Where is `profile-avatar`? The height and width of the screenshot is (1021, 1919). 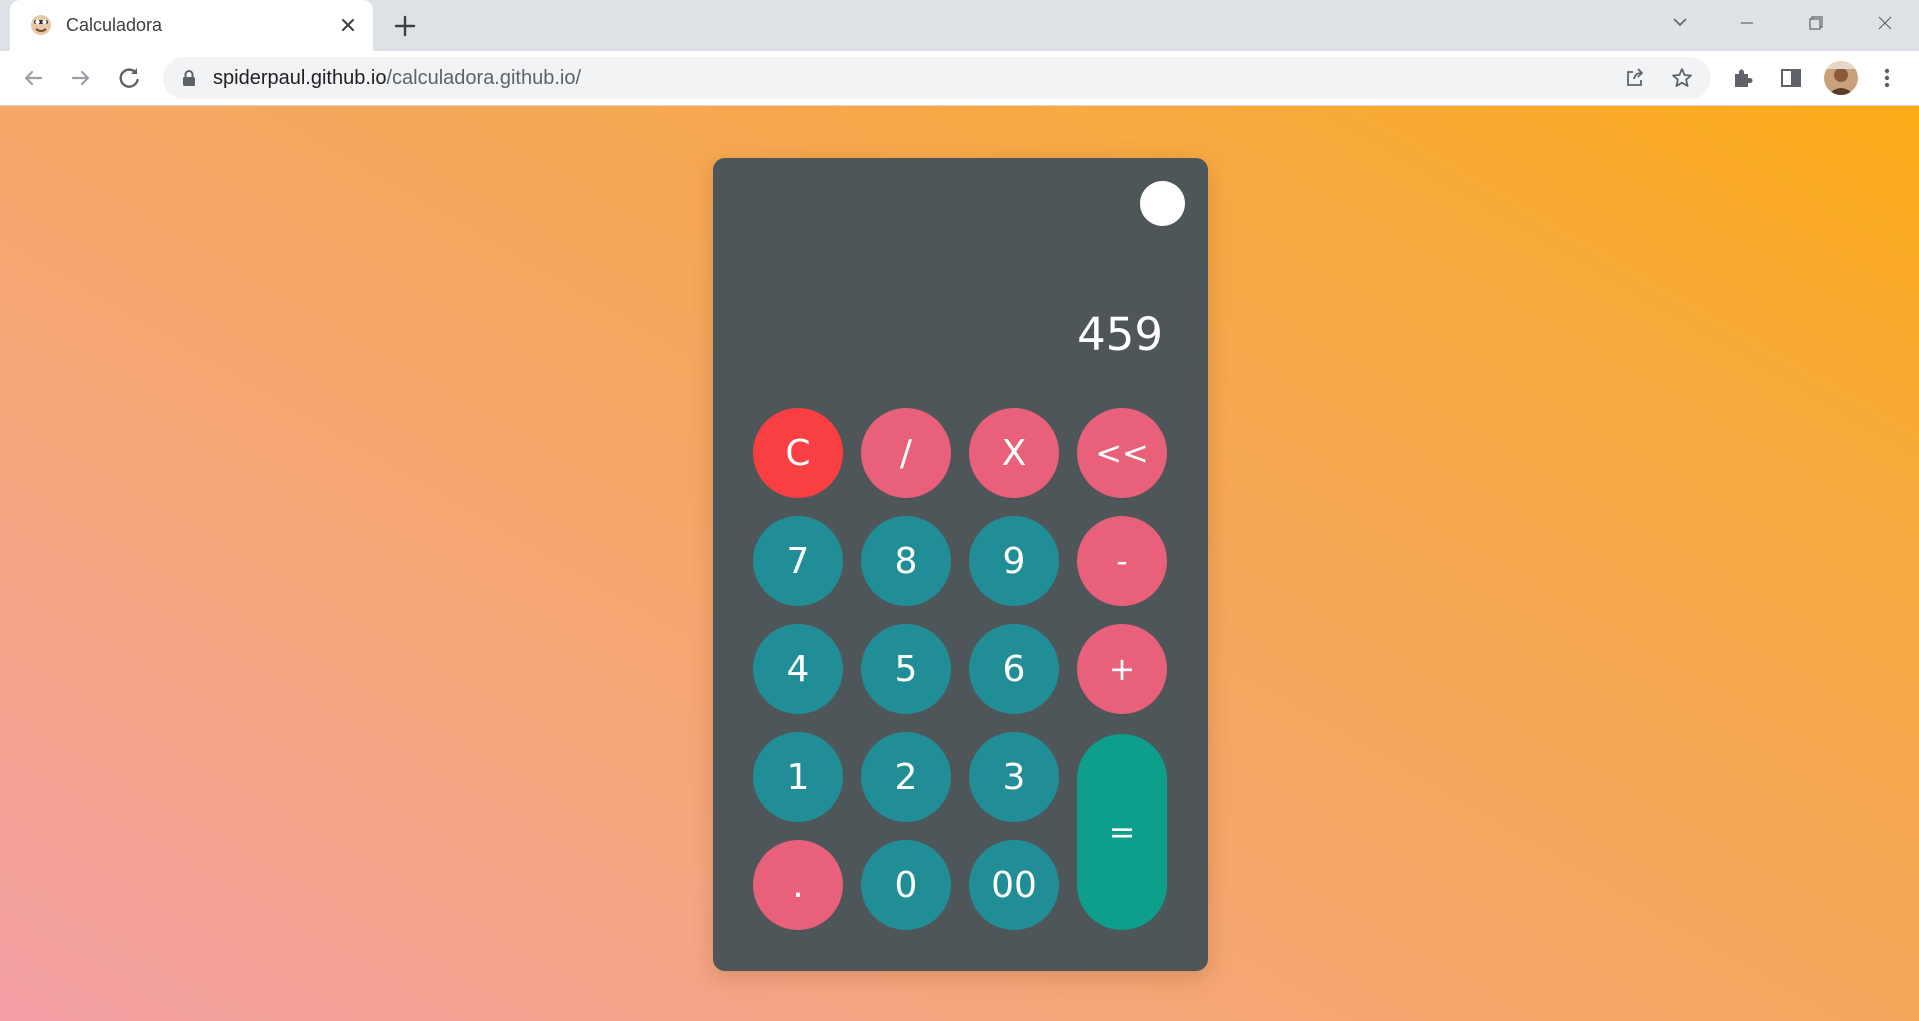 profile-avatar is located at coordinates (1841, 78).